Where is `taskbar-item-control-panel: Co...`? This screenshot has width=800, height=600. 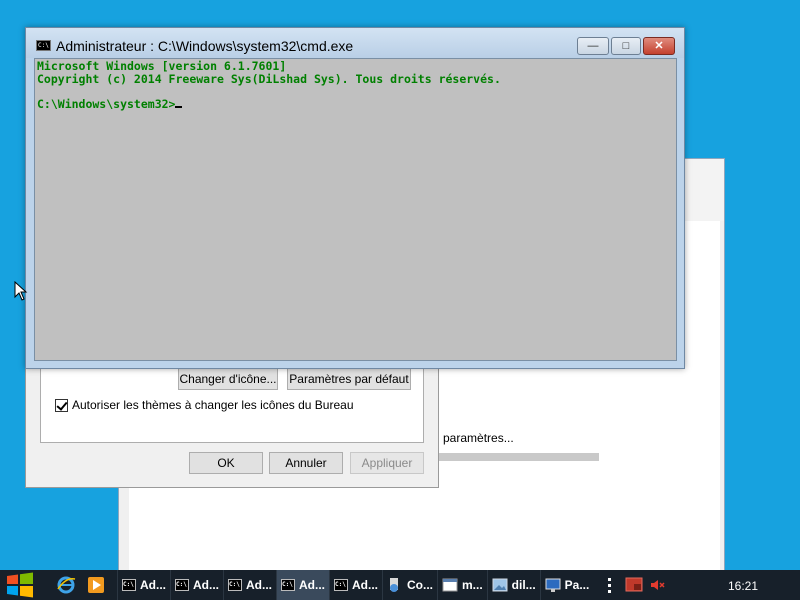 taskbar-item-control-panel: Co... is located at coordinates (409, 585).